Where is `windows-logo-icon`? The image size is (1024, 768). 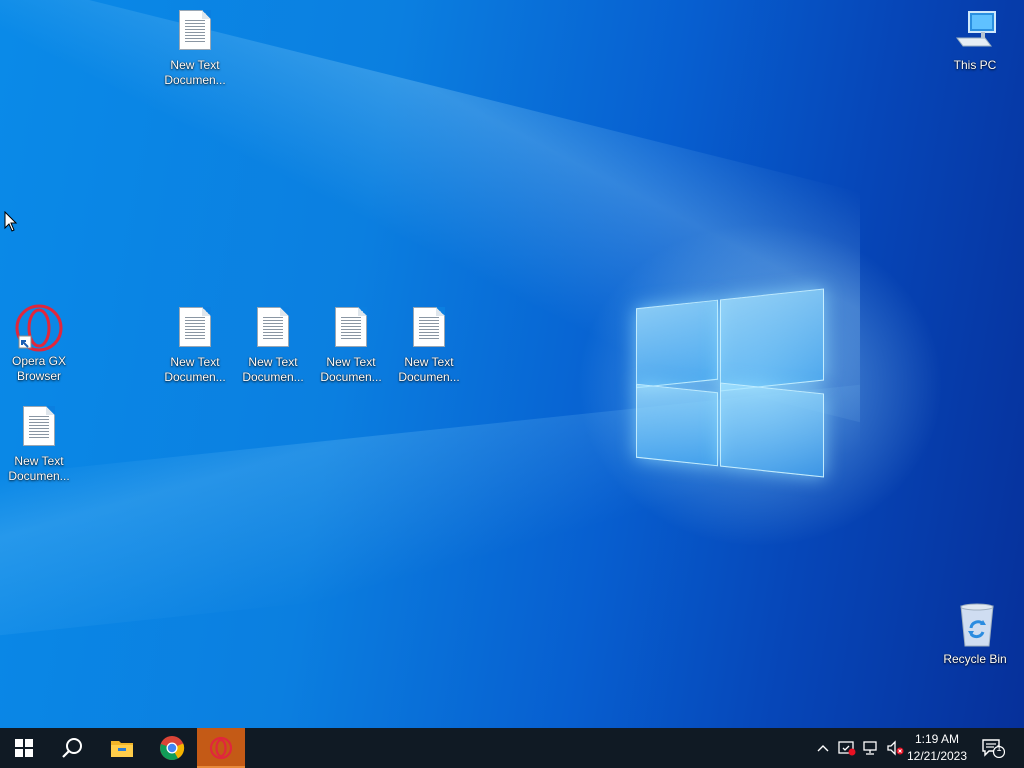 windows-logo-icon is located at coordinates (24, 748).